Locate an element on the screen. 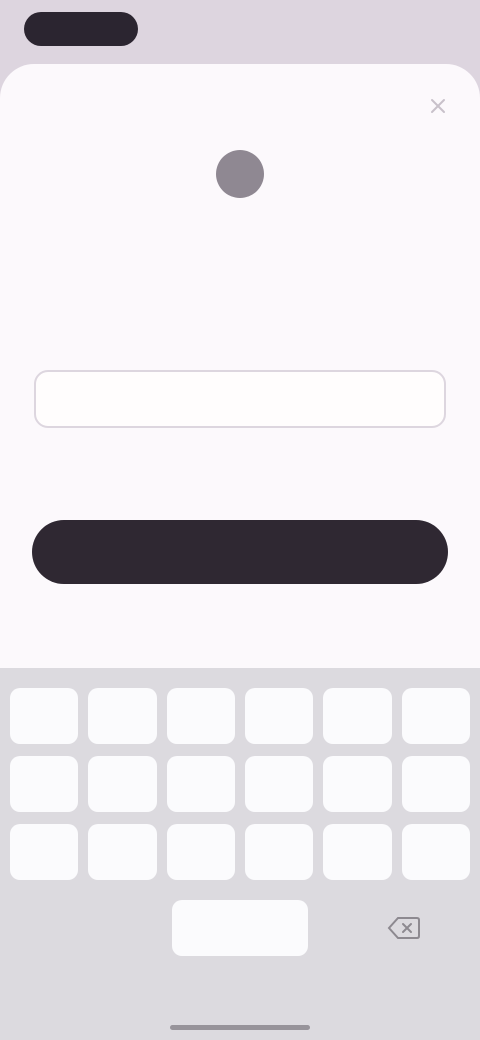 The height and width of the screenshot is (1040, 480). text-input is located at coordinates (240, 399).